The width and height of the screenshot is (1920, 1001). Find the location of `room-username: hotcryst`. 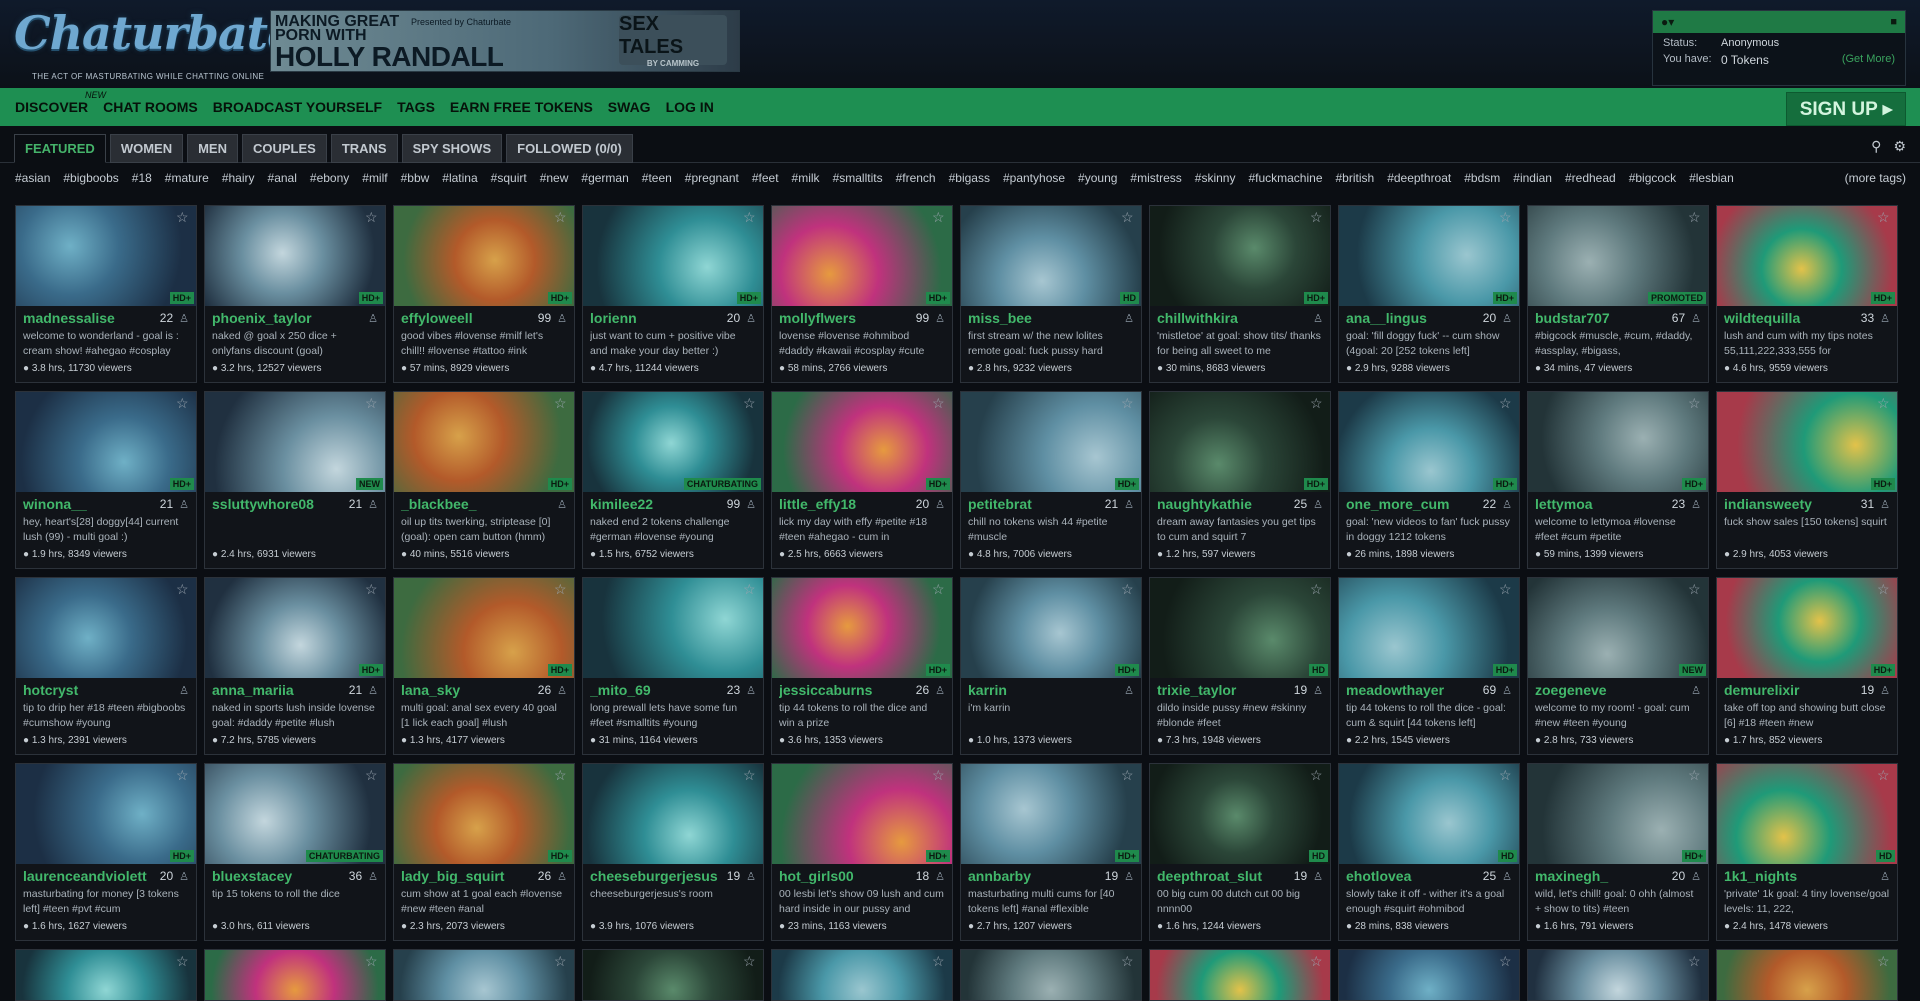

room-username: hotcryst is located at coordinates (96, 690).